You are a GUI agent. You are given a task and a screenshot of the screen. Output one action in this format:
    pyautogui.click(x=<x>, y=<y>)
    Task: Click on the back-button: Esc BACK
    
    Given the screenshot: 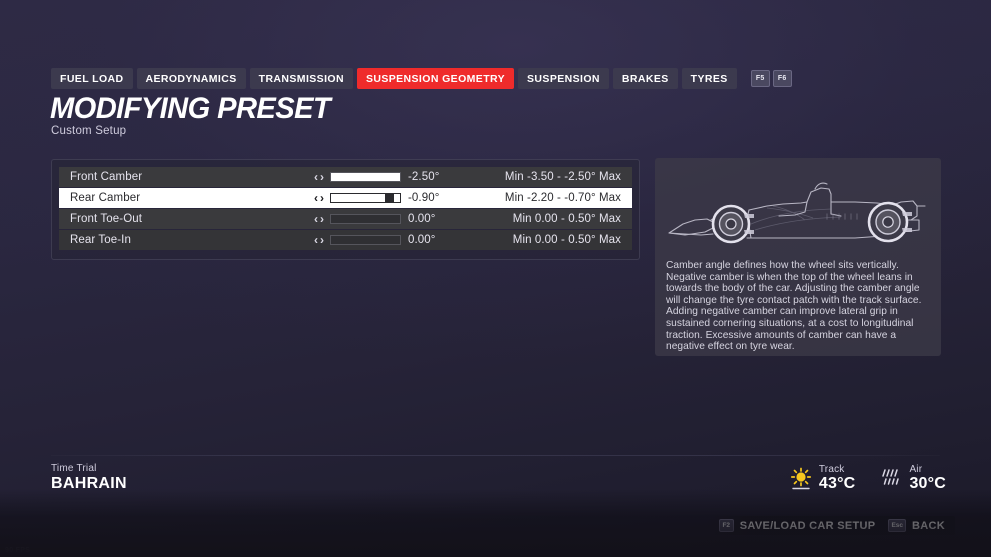 What is the action you would take?
    pyautogui.click(x=916, y=525)
    